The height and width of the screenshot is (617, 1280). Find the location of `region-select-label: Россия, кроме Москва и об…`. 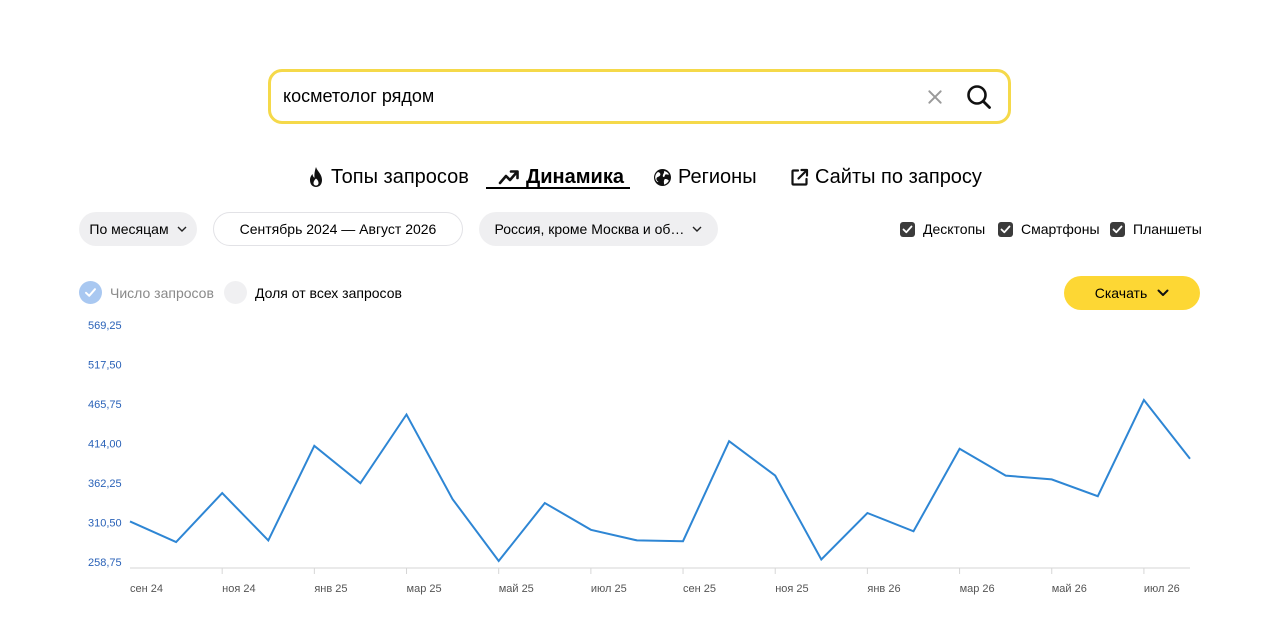

region-select-label: Россия, кроме Москва и об… is located at coordinates (589, 229).